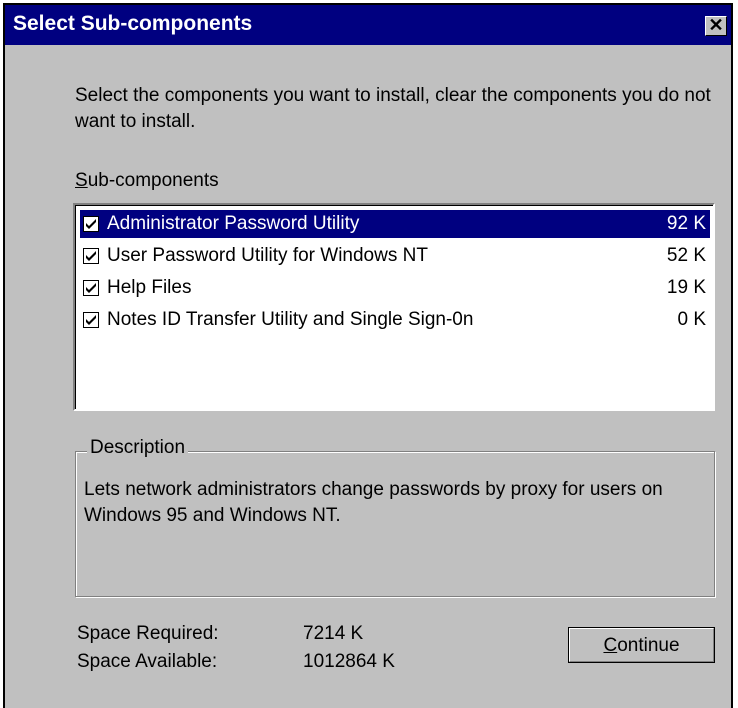 Image resolution: width=738 pixels, height=708 pixels. What do you see at coordinates (333, 633) in the screenshot?
I see `space-required-value: 7214 K` at bounding box center [333, 633].